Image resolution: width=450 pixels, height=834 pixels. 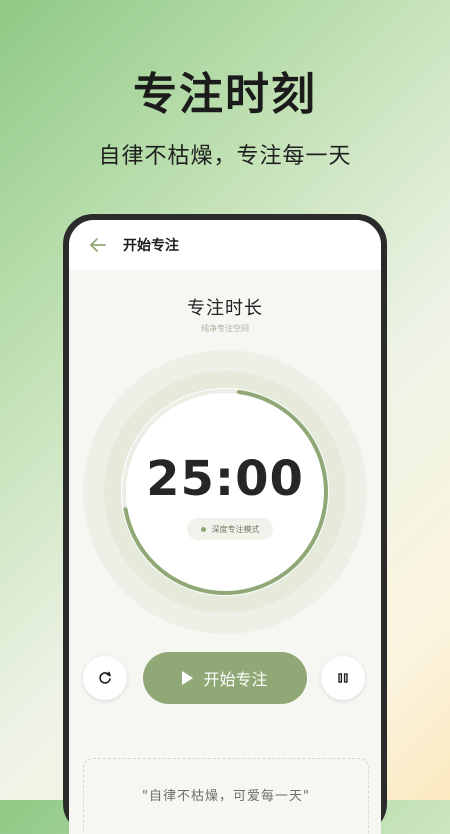 I want to click on mode-dot-icon, so click(x=203, y=529).